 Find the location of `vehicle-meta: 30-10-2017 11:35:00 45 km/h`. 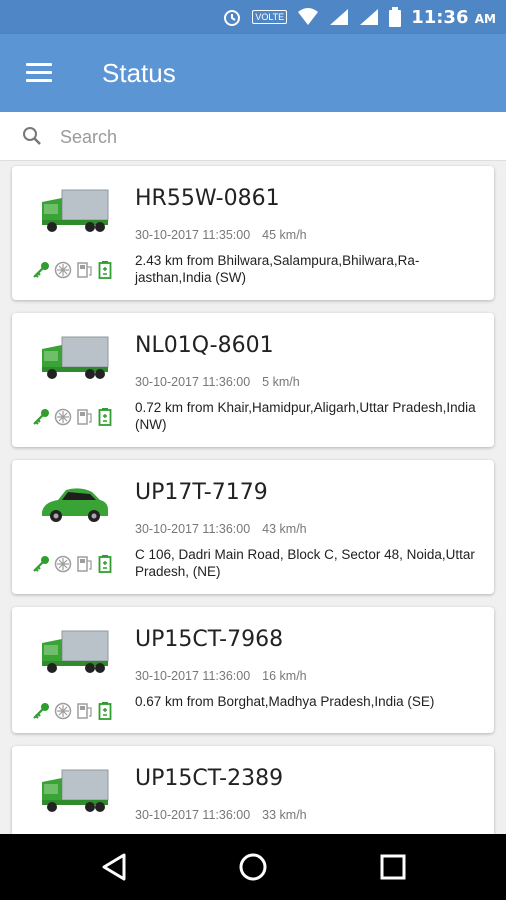

vehicle-meta: 30-10-2017 11:35:00 45 km/h is located at coordinates (221, 235).